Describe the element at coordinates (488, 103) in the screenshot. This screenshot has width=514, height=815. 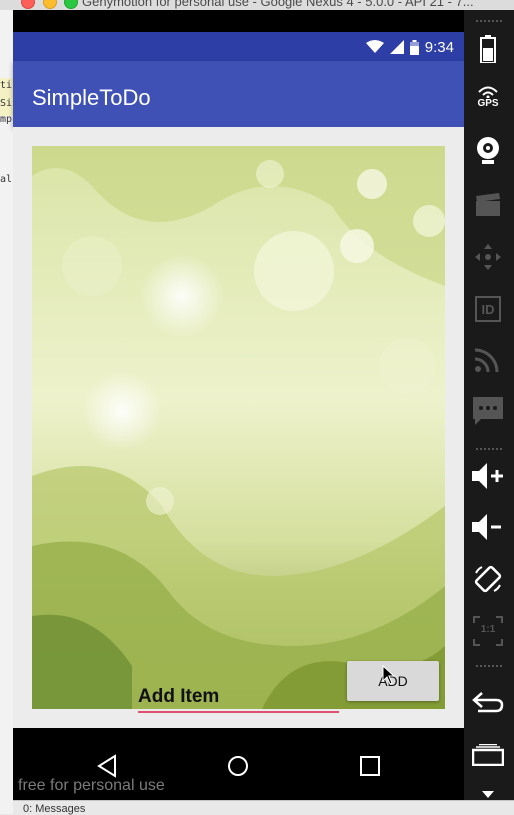
I see `gps-label: GPS` at that location.